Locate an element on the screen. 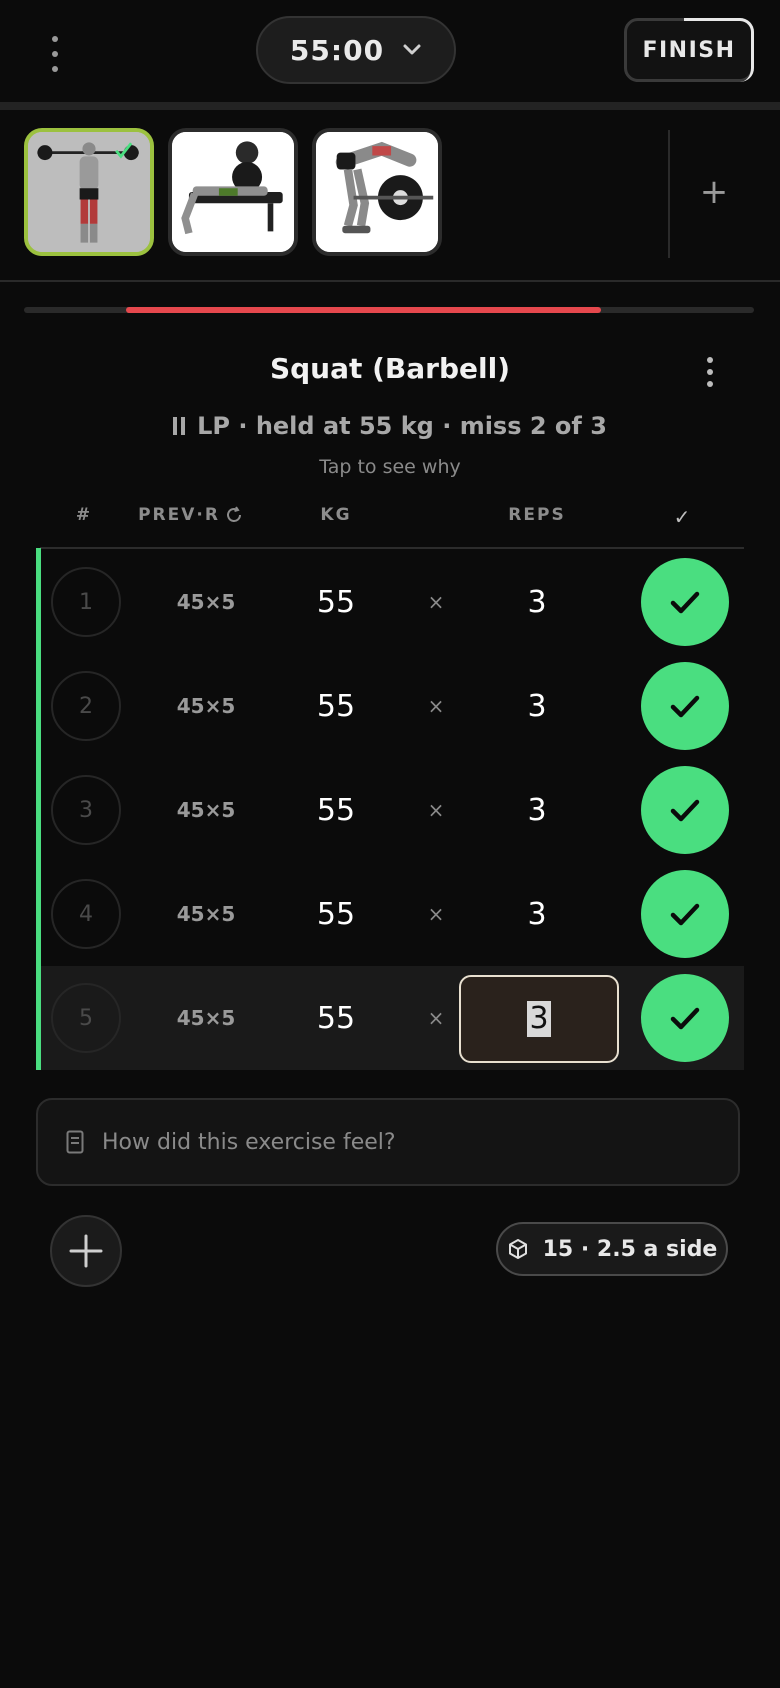 Image resolution: width=780 pixels, height=1688 pixels. column-header-previous-label: PREV·R is located at coordinates (179, 515).